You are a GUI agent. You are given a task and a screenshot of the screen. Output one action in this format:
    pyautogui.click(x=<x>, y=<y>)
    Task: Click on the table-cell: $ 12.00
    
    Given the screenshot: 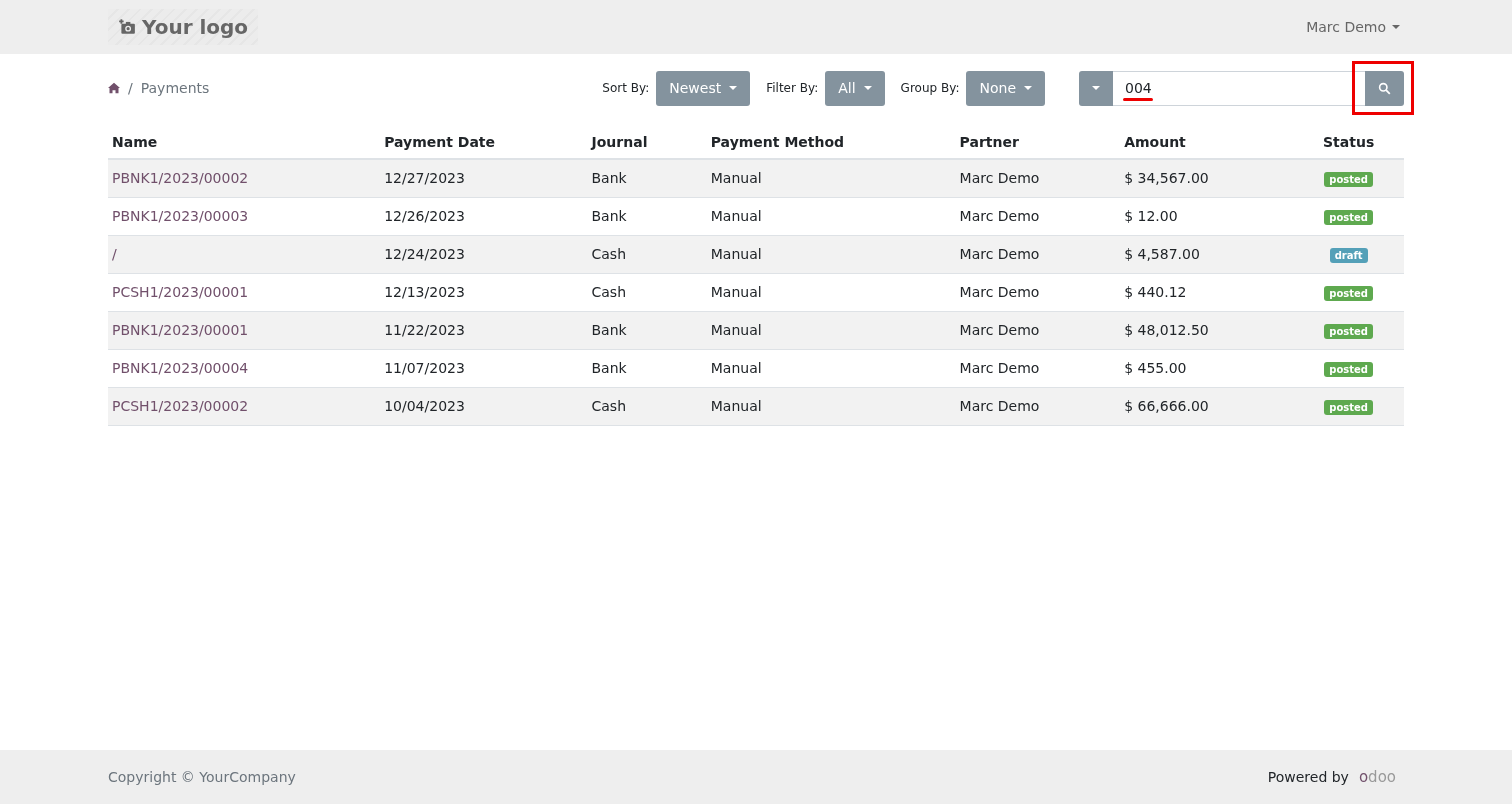 What is the action you would take?
    pyautogui.click(x=1207, y=216)
    